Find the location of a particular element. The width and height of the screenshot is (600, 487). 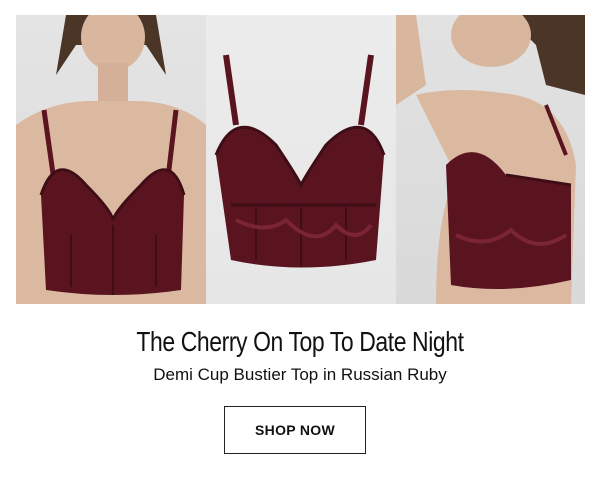

headline: The Cherry On Top To Date Night is located at coordinates (300, 341).